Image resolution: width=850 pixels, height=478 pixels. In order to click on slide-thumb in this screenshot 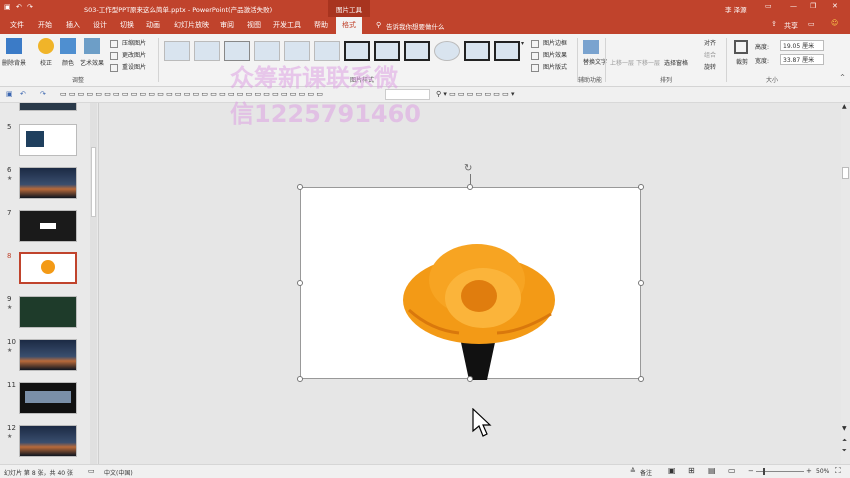, I will do `click(48, 107)`.